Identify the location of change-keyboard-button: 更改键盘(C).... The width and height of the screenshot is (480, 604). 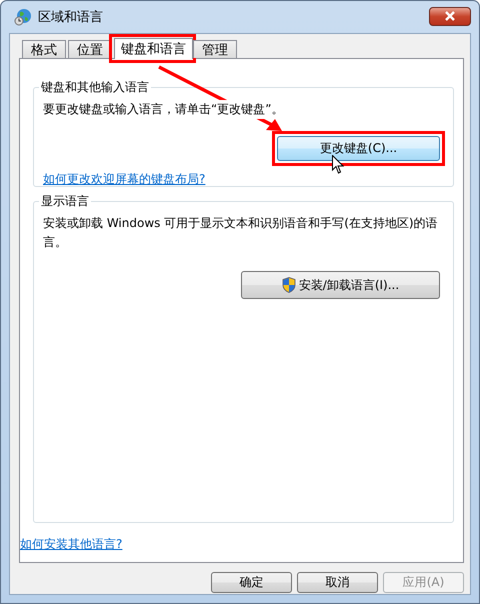
(358, 148).